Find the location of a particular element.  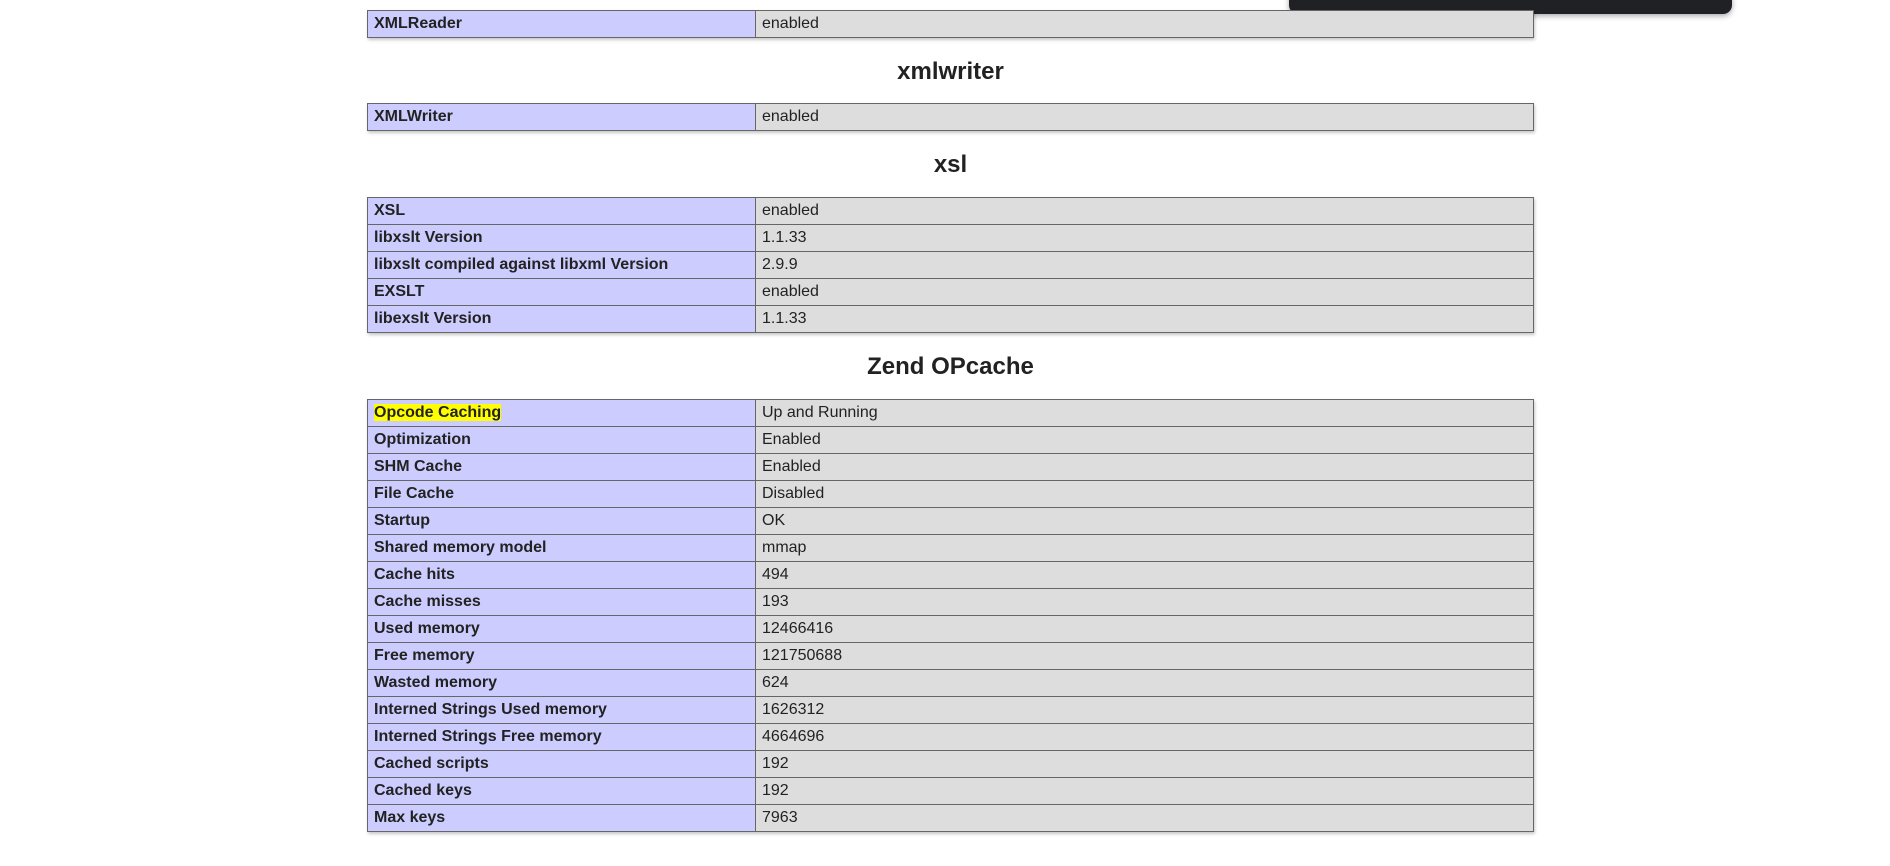

table-row: XMLReader enabled is located at coordinates (950, 24).